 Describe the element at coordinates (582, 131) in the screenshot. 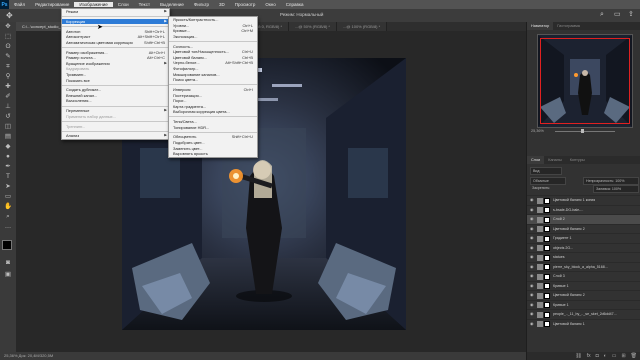

I see `zoom-slider-handle` at that location.